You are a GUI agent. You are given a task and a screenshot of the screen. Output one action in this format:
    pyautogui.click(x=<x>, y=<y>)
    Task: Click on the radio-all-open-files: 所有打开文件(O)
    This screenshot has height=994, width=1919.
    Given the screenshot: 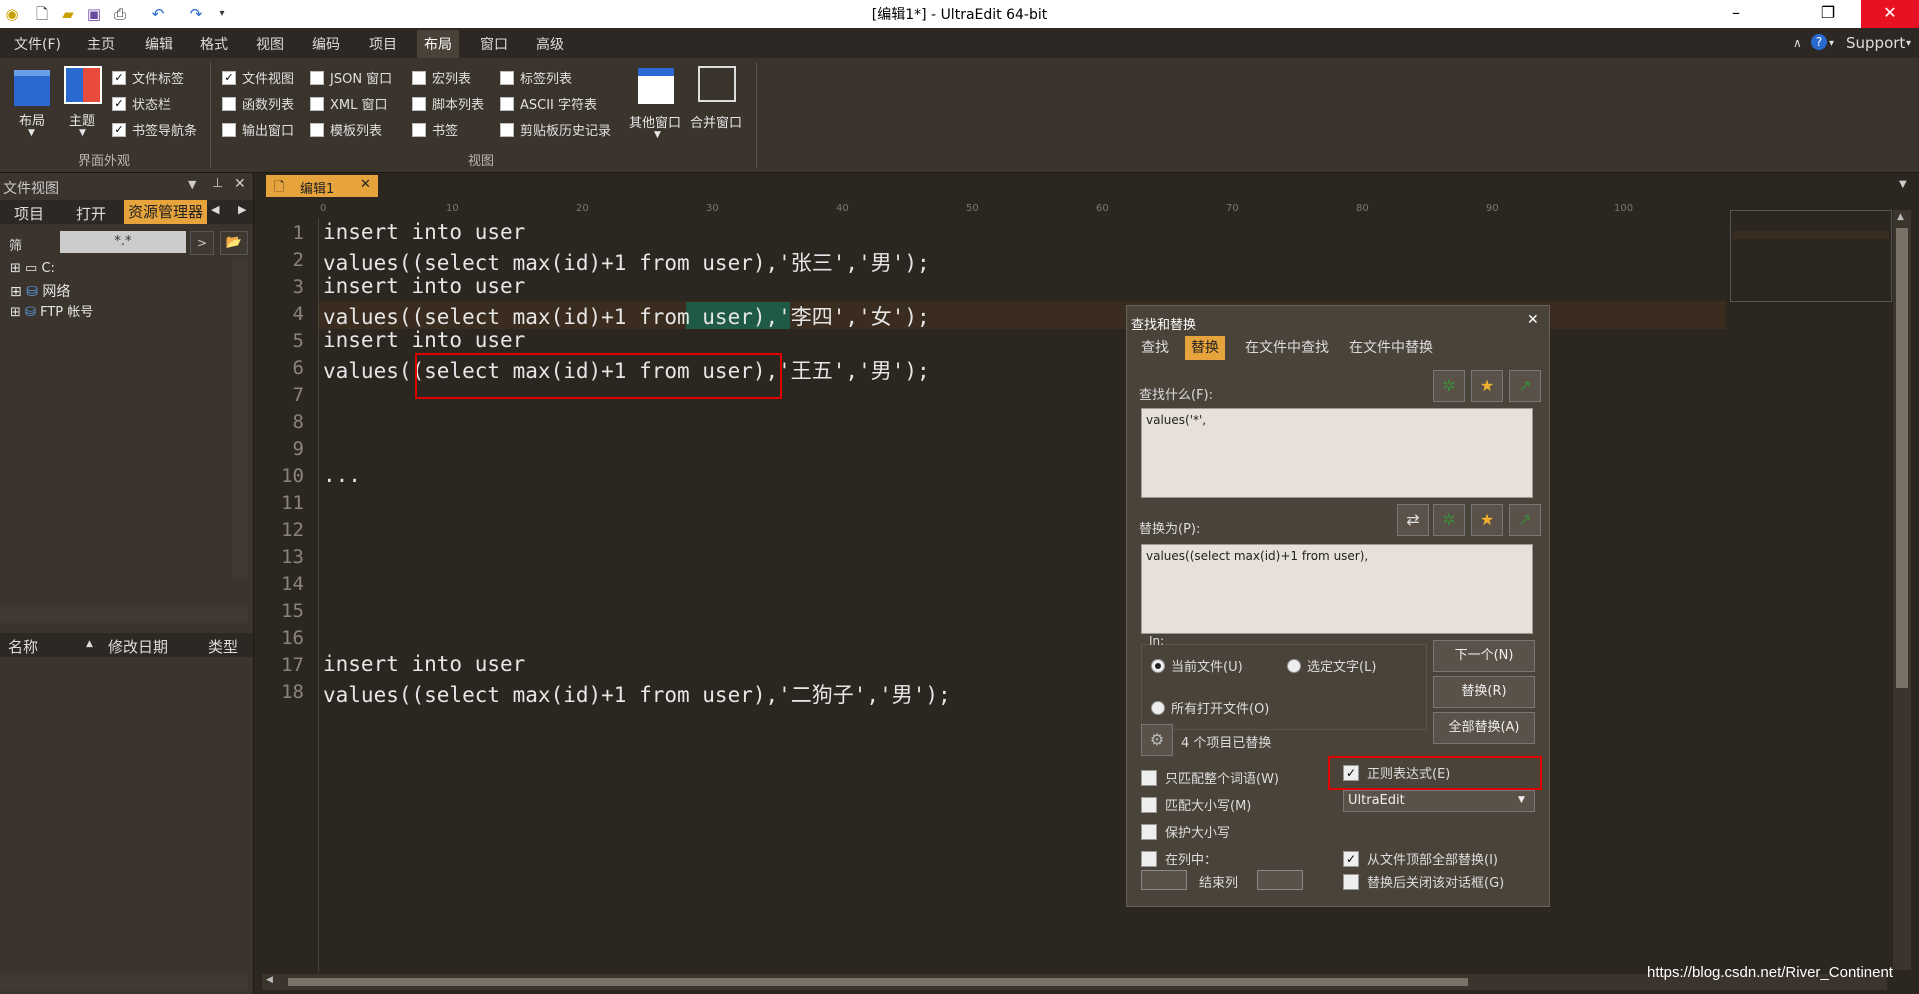 What is the action you would take?
    pyautogui.click(x=1210, y=707)
    